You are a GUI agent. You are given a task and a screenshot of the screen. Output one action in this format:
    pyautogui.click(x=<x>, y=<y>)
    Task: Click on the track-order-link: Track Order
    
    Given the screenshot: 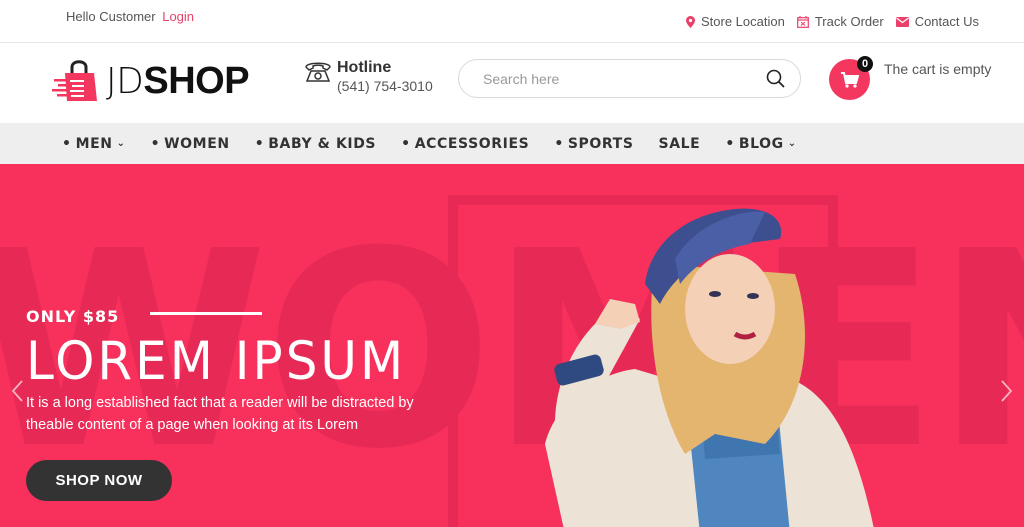 What is the action you would take?
    pyautogui.click(x=840, y=21)
    